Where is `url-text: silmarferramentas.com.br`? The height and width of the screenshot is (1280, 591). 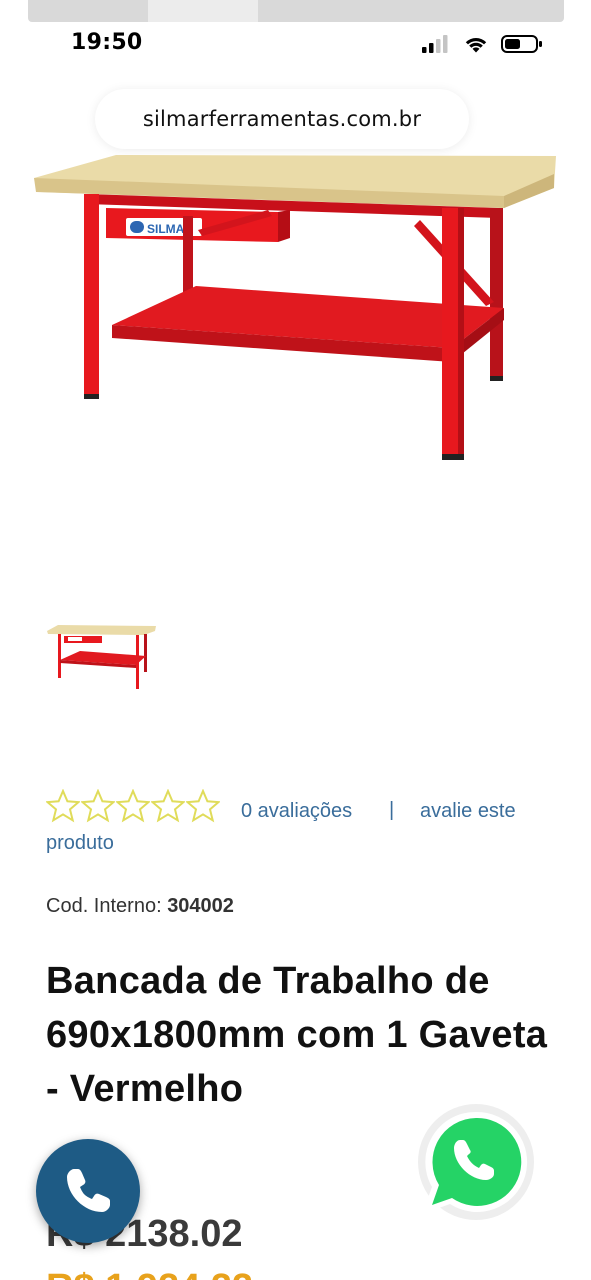
url-text: silmarferramentas.com.br is located at coordinates (282, 119).